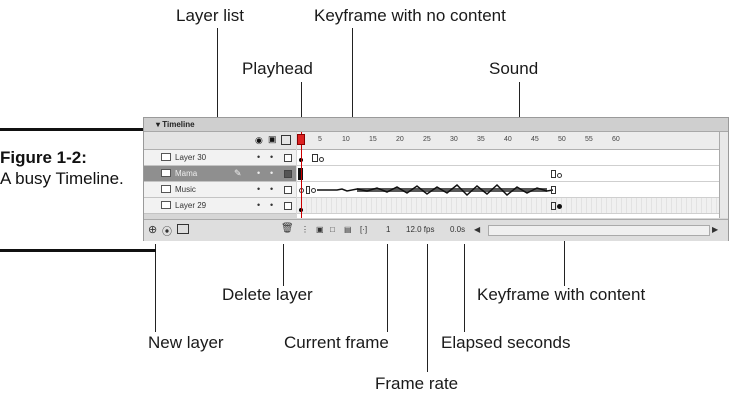 The width and height of the screenshot is (729, 401). What do you see at coordinates (220, 141) in the screenshot?
I see `layer-list-header: ◉ ▣` at bounding box center [220, 141].